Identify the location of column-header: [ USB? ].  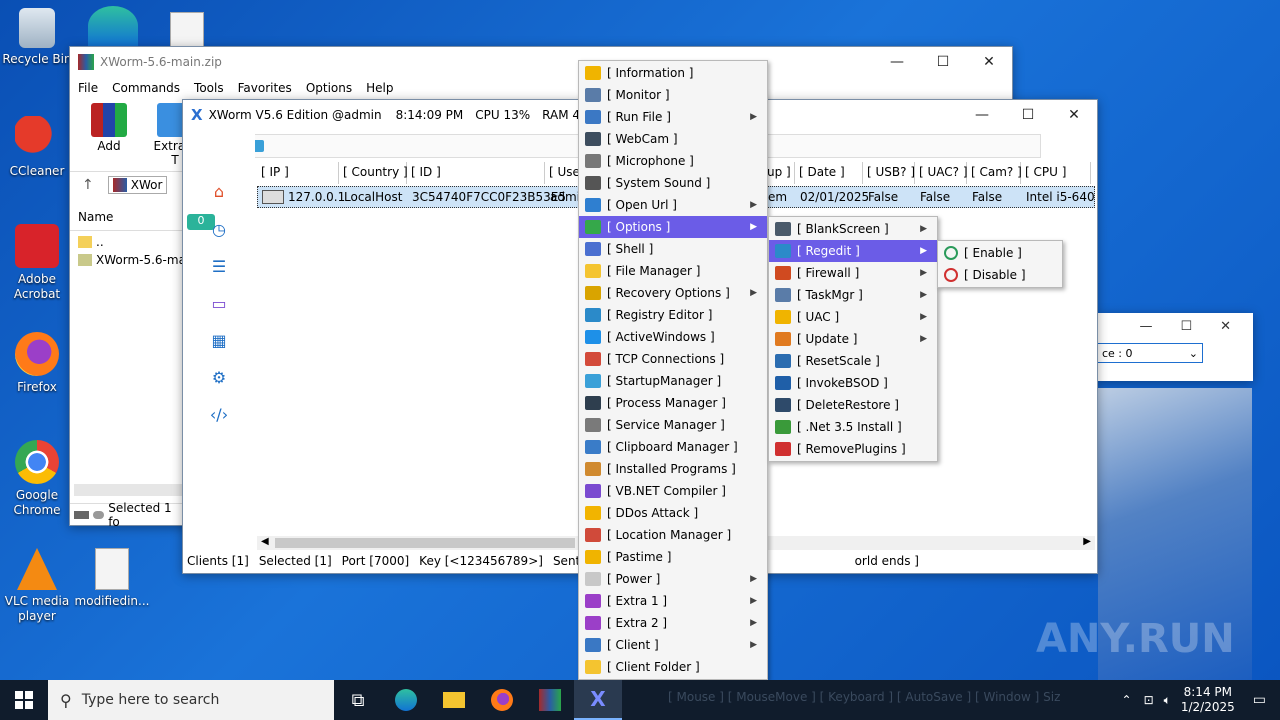
(889, 173).